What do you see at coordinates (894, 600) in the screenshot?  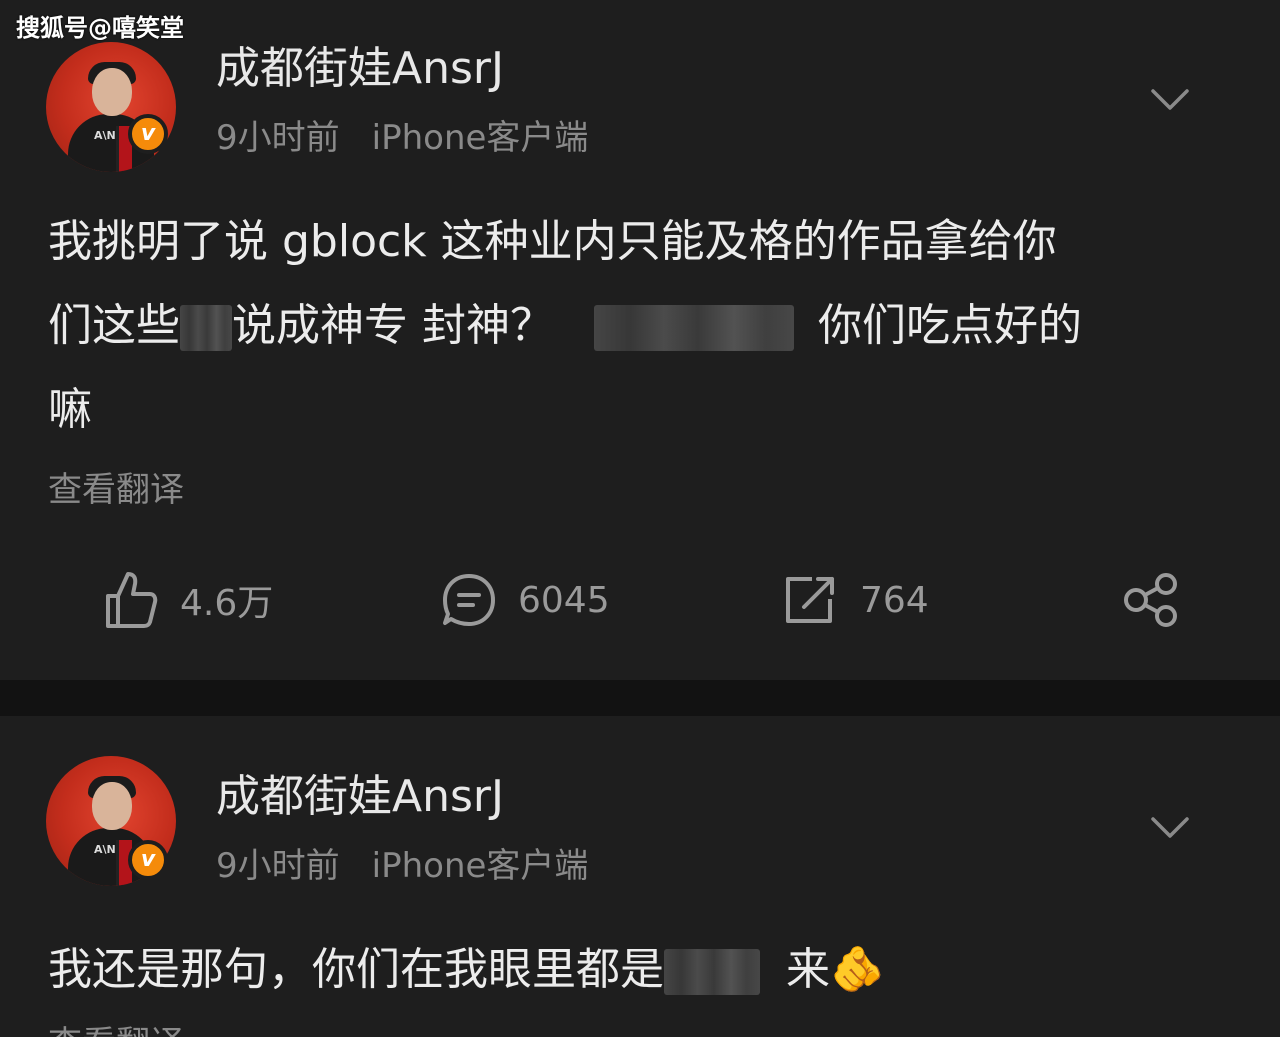 I see `repost-count: 764` at bounding box center [894, 600].